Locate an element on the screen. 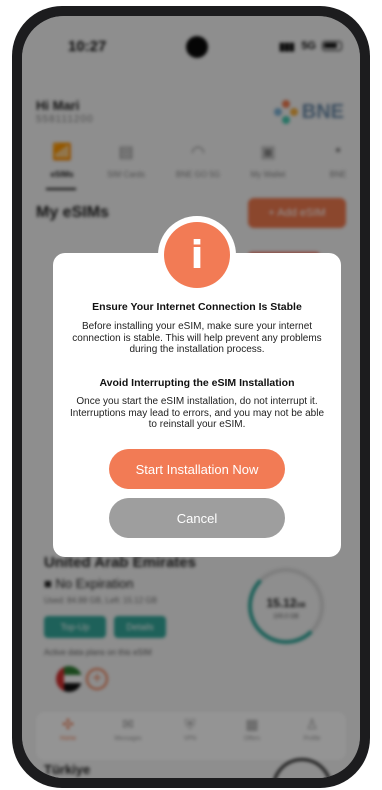  dialog-heading-interrupt: Avoid Interrupting the eSIM Installation is located at coordinates (197, 383).